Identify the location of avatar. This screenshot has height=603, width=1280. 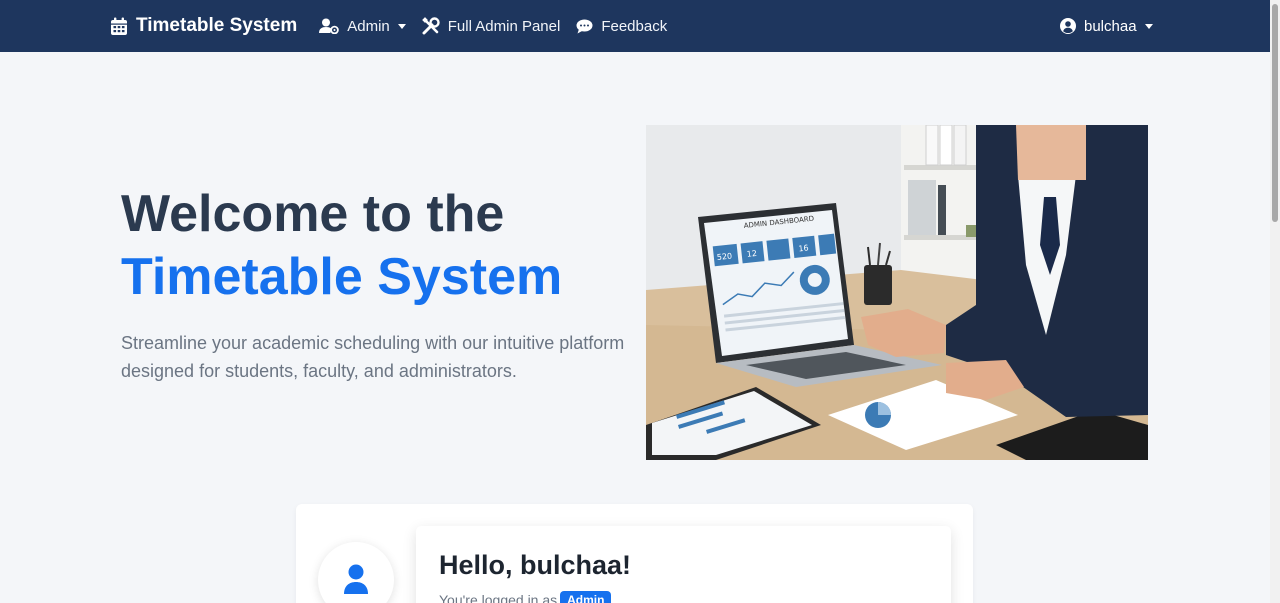
(356, 572).